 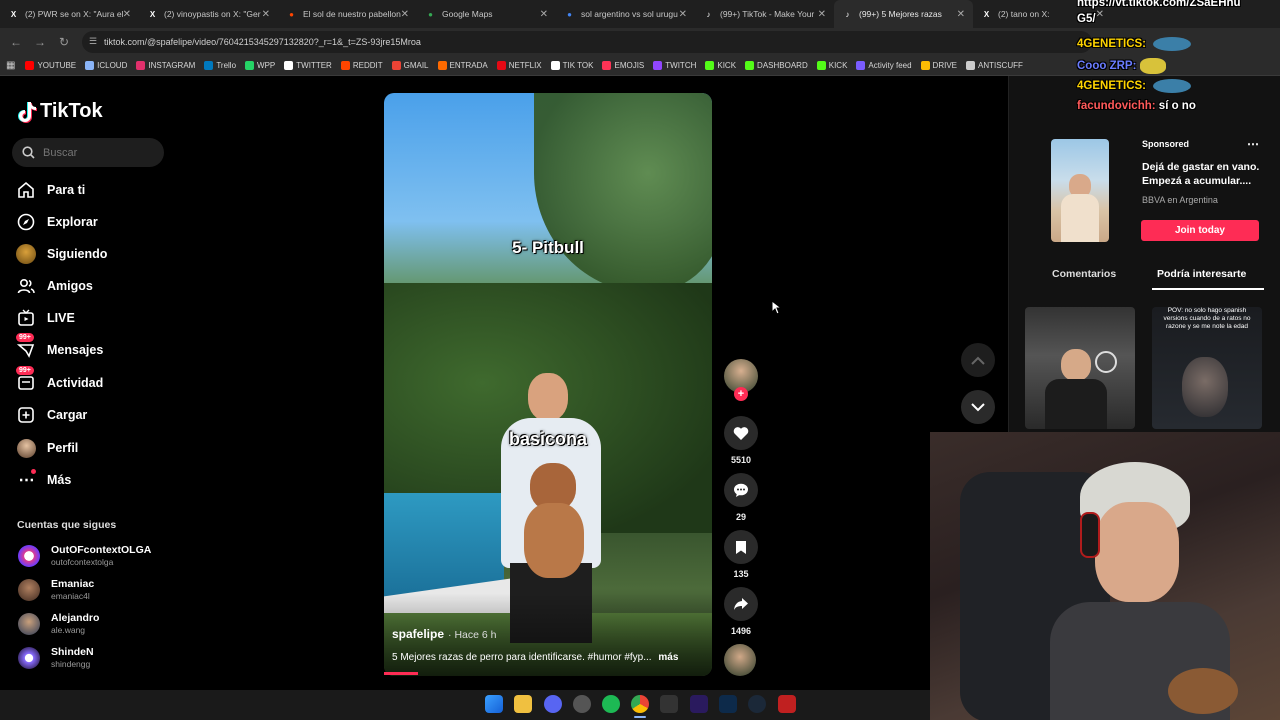 What do you see at coordinates (741, 611) in the screenshot?
I see `share-button: 1496` at bounding box center [741, 611].